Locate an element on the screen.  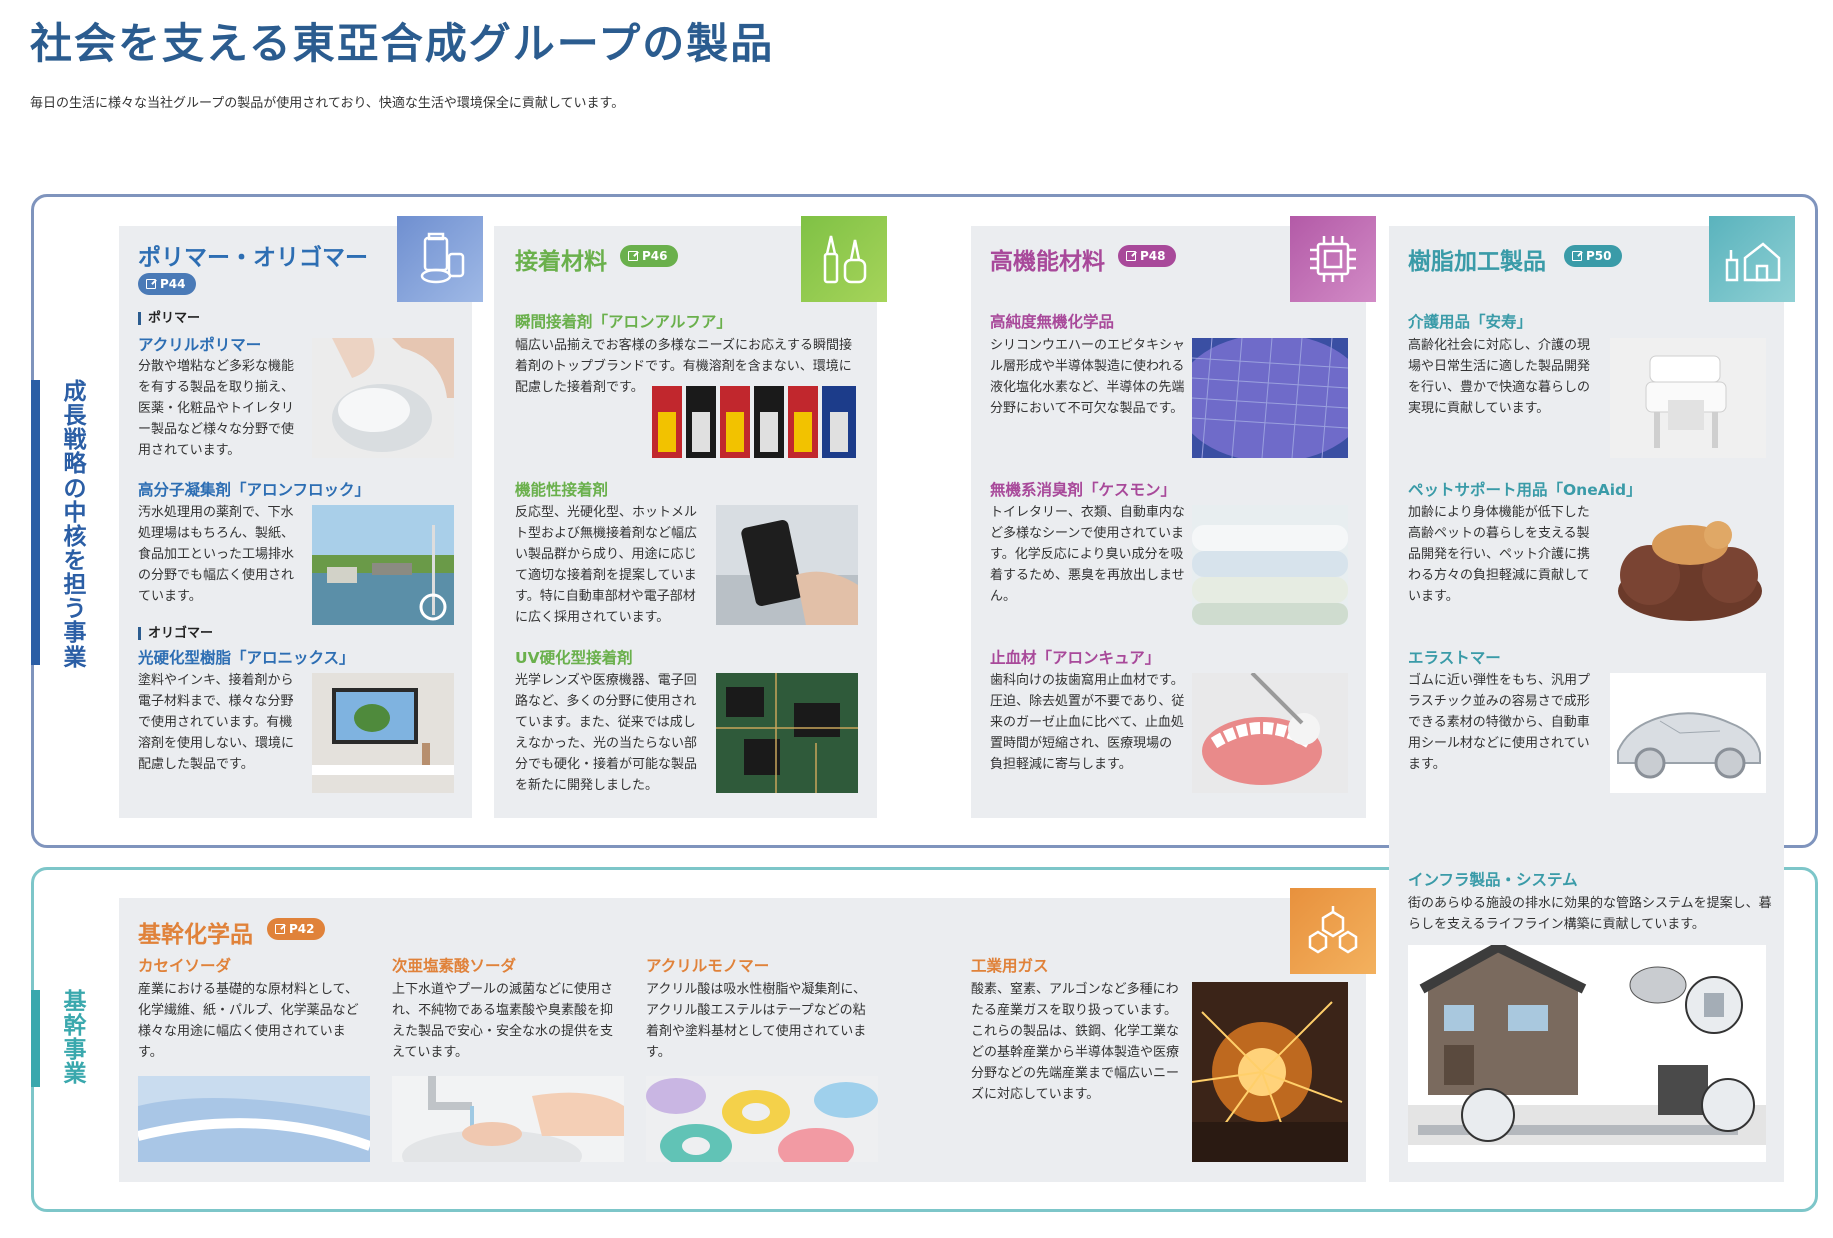
basic-item-3-title: アクリルモノマー is located at coordinates (708, 966).